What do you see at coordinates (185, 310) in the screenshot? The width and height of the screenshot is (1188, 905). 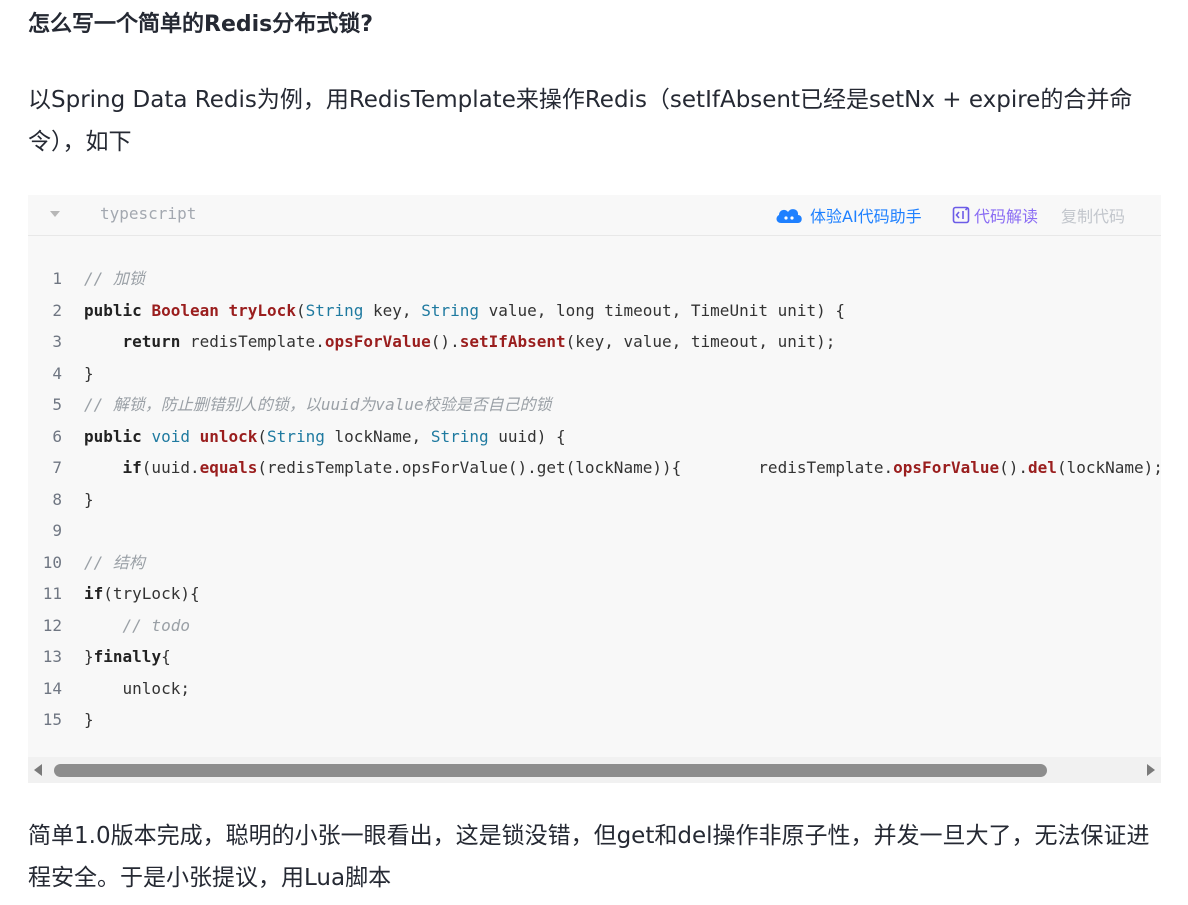 I see `code-token: Boolean` at bounding box center [185, 310].